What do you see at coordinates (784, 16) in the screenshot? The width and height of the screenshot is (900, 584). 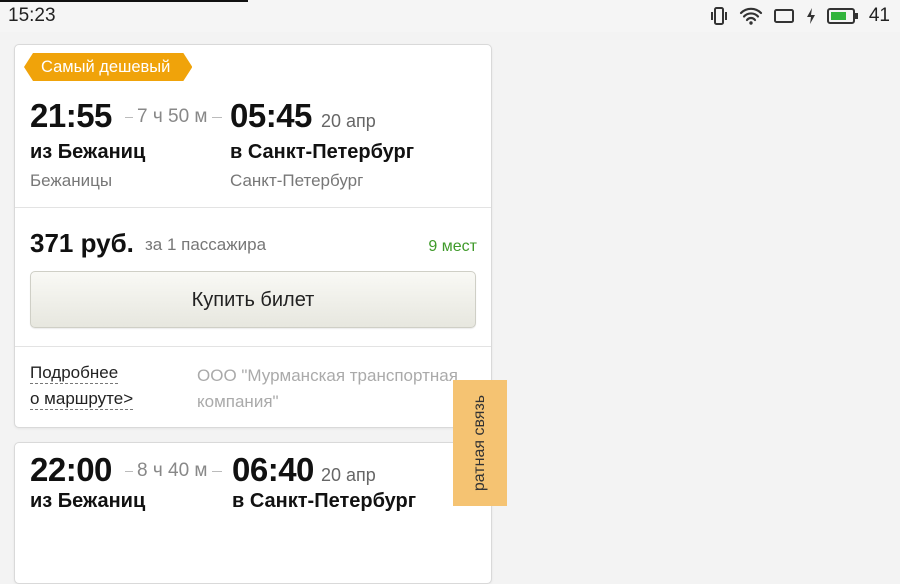 I see `screen-rotation-icon` at bounding box center [784, 16].